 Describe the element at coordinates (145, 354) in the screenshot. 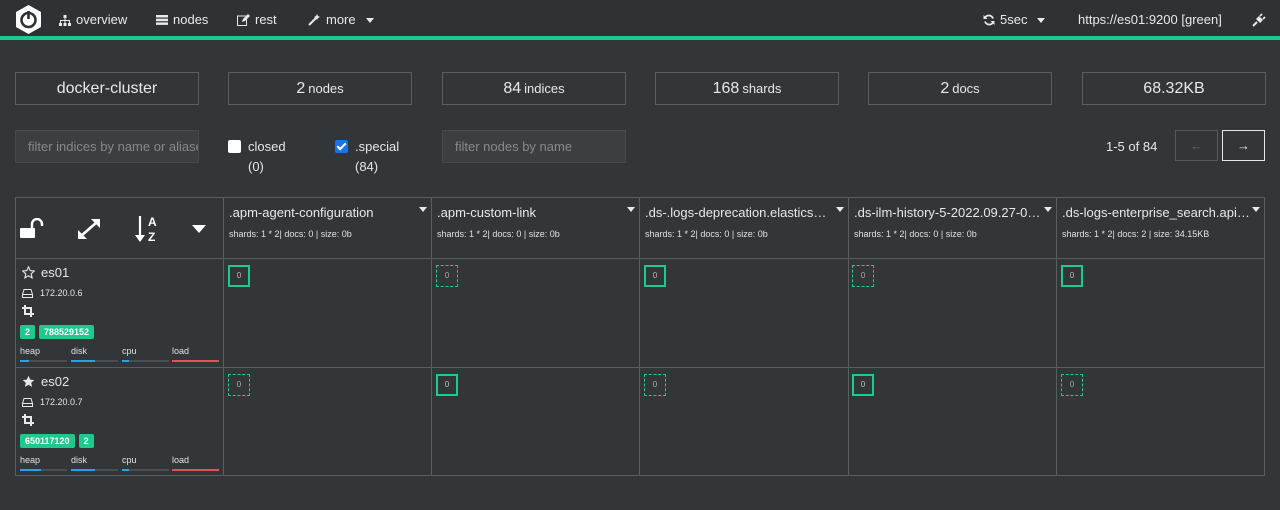

I see `metric-cpu: cpu` at that location.